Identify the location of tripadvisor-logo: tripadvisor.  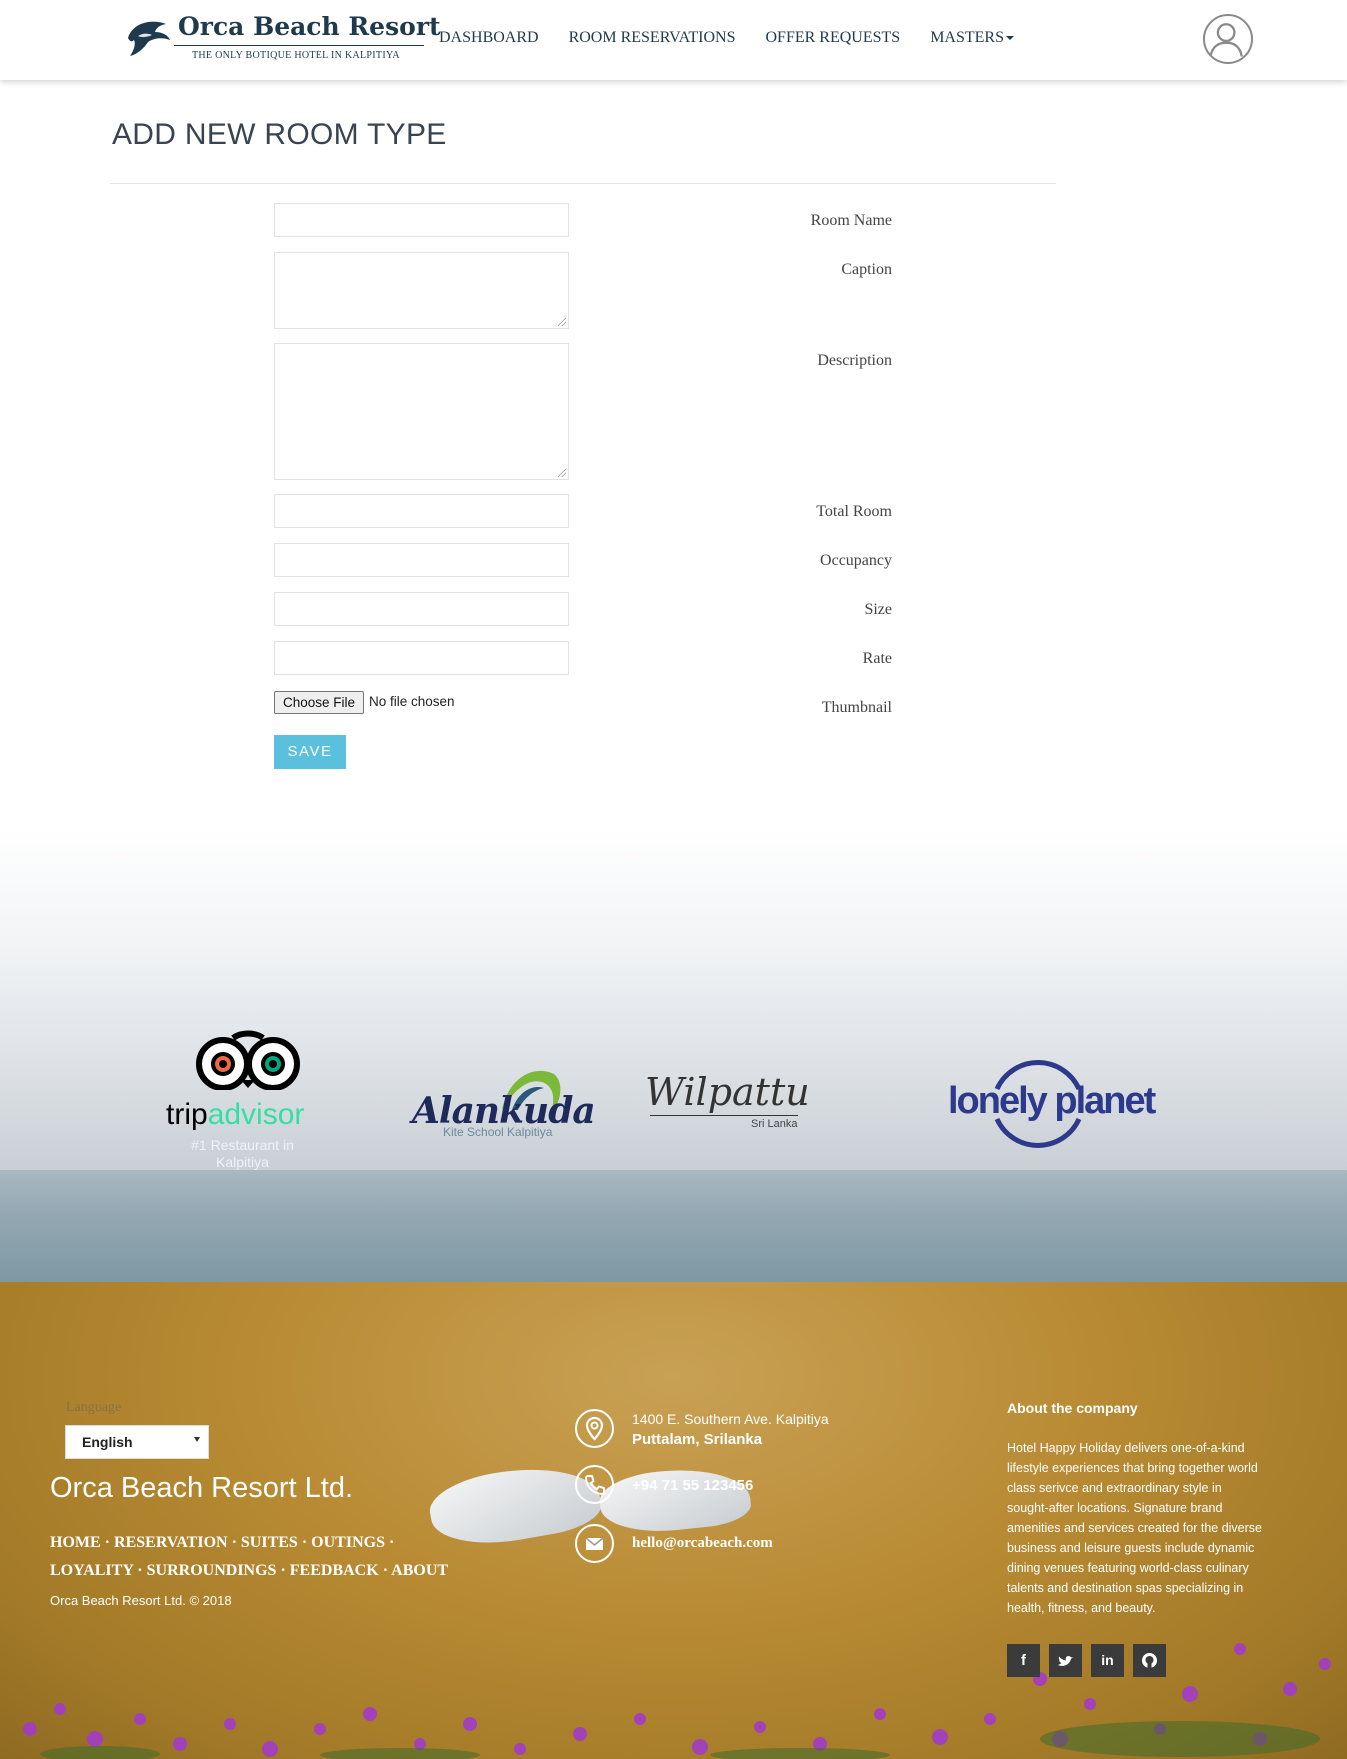
(235, 1115).